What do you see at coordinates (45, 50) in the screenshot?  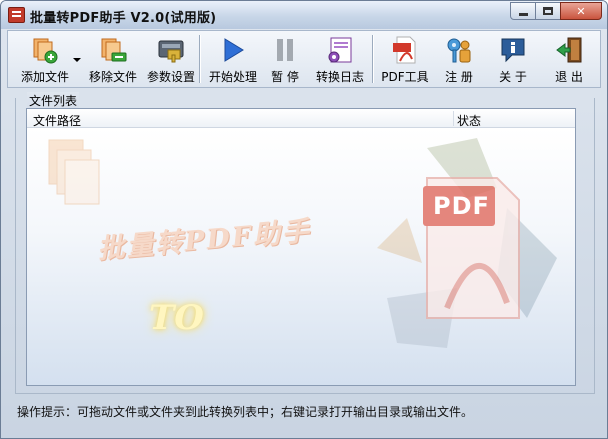 I see `add-file-icon` at bounding box center [45, 50].